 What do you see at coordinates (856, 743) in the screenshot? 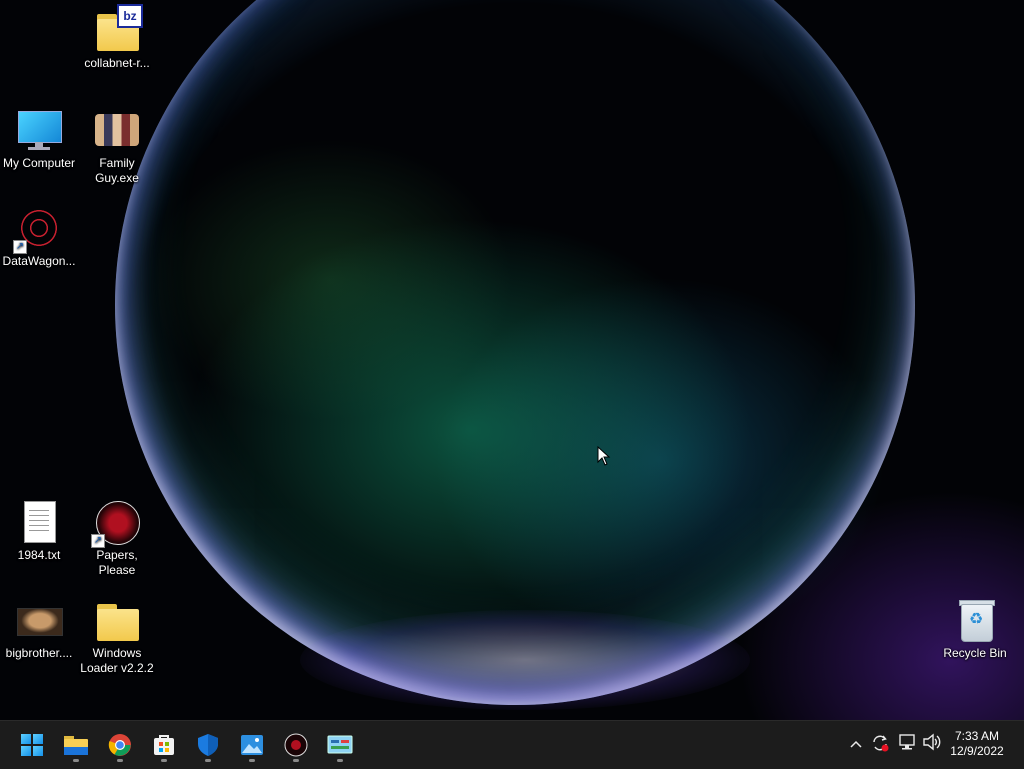
I see `chevron-up-icon` at bounding box center [856, 743].